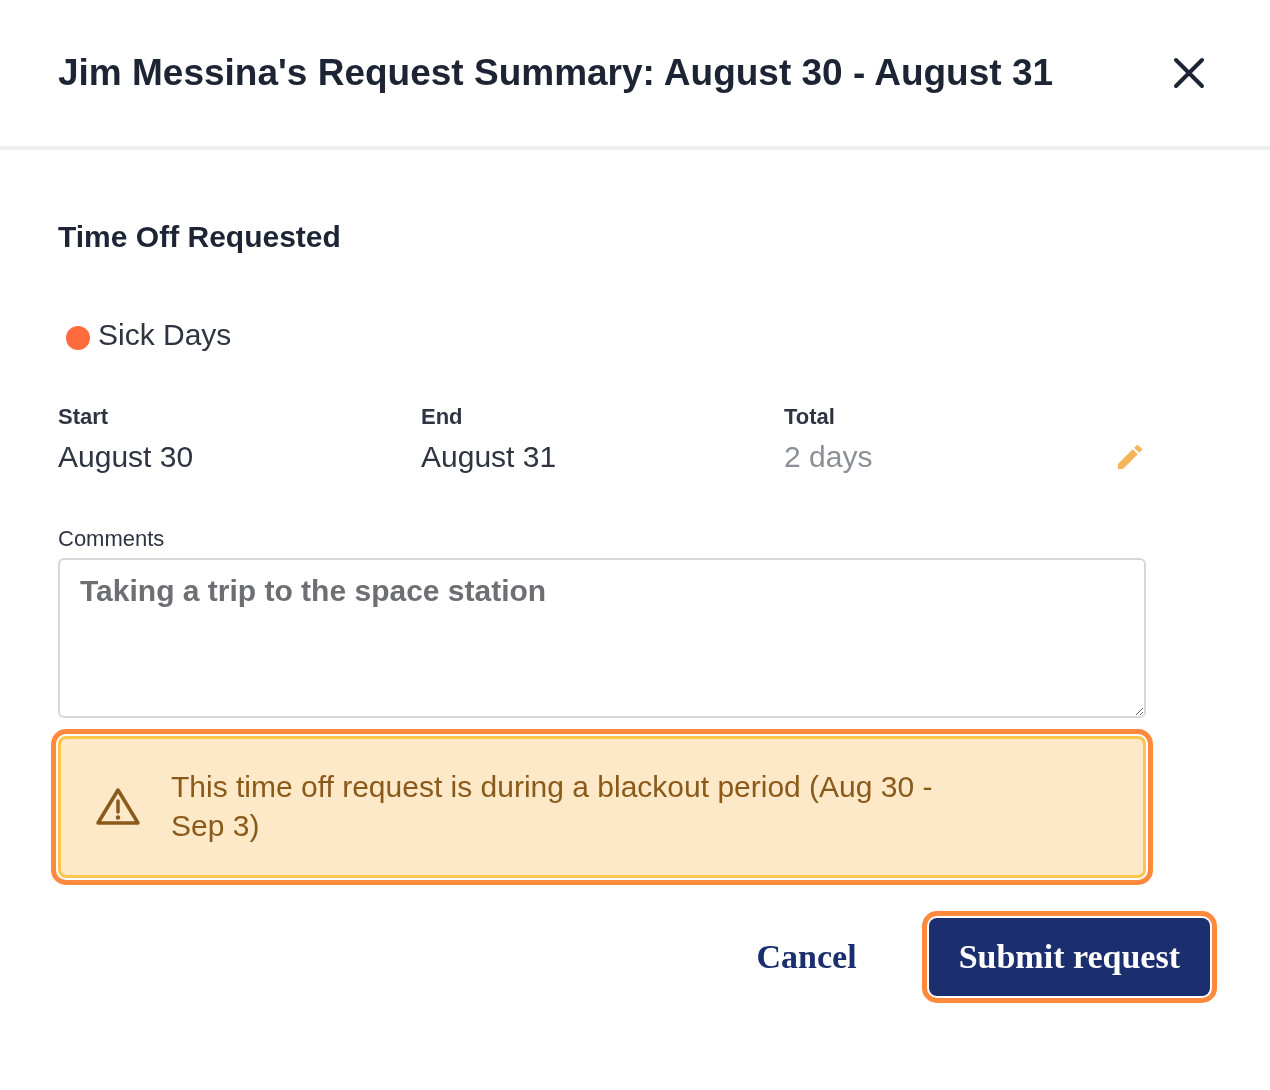 This screenshot has height=1090, width=1270. What do you see at coordinates (552, 806) in the screenshot?
I see `warning-text: This time off request is during a blackout period (Aug 30 - Sep 3)` at bounding box center [552, 806].